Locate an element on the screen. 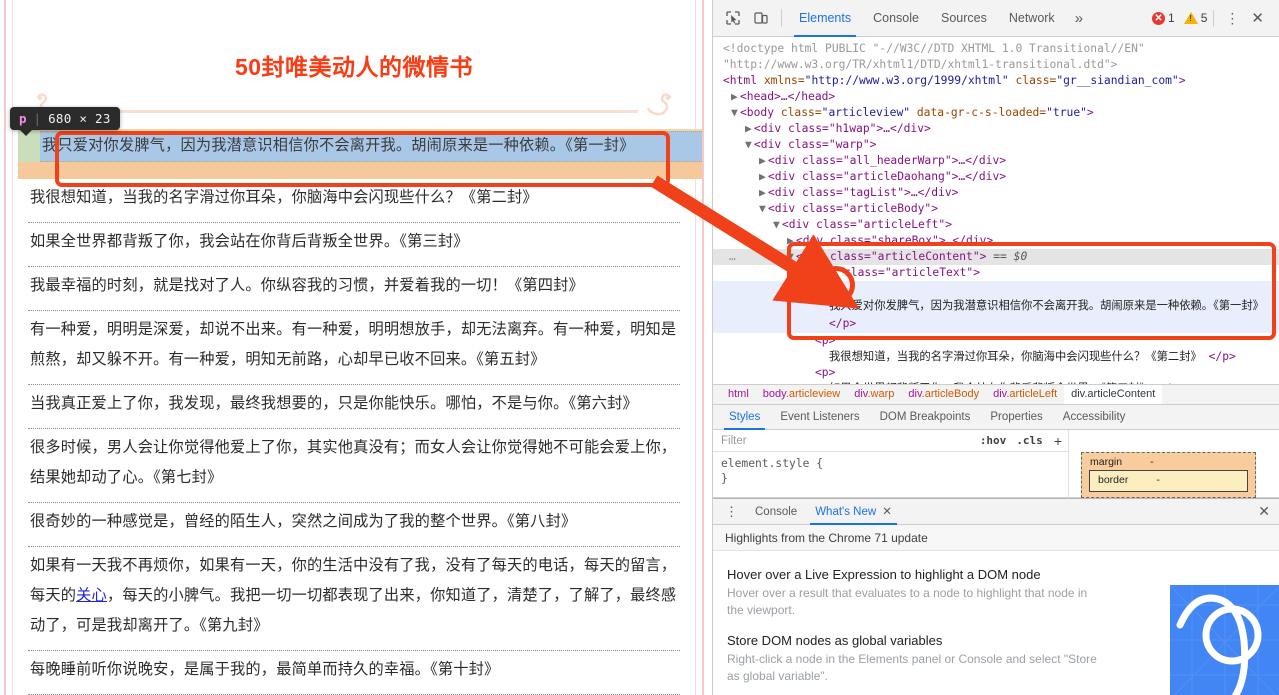 The width and height of the screenshot is (1279, 695). tab-sources: Sources is located at coordinates (964, 18).